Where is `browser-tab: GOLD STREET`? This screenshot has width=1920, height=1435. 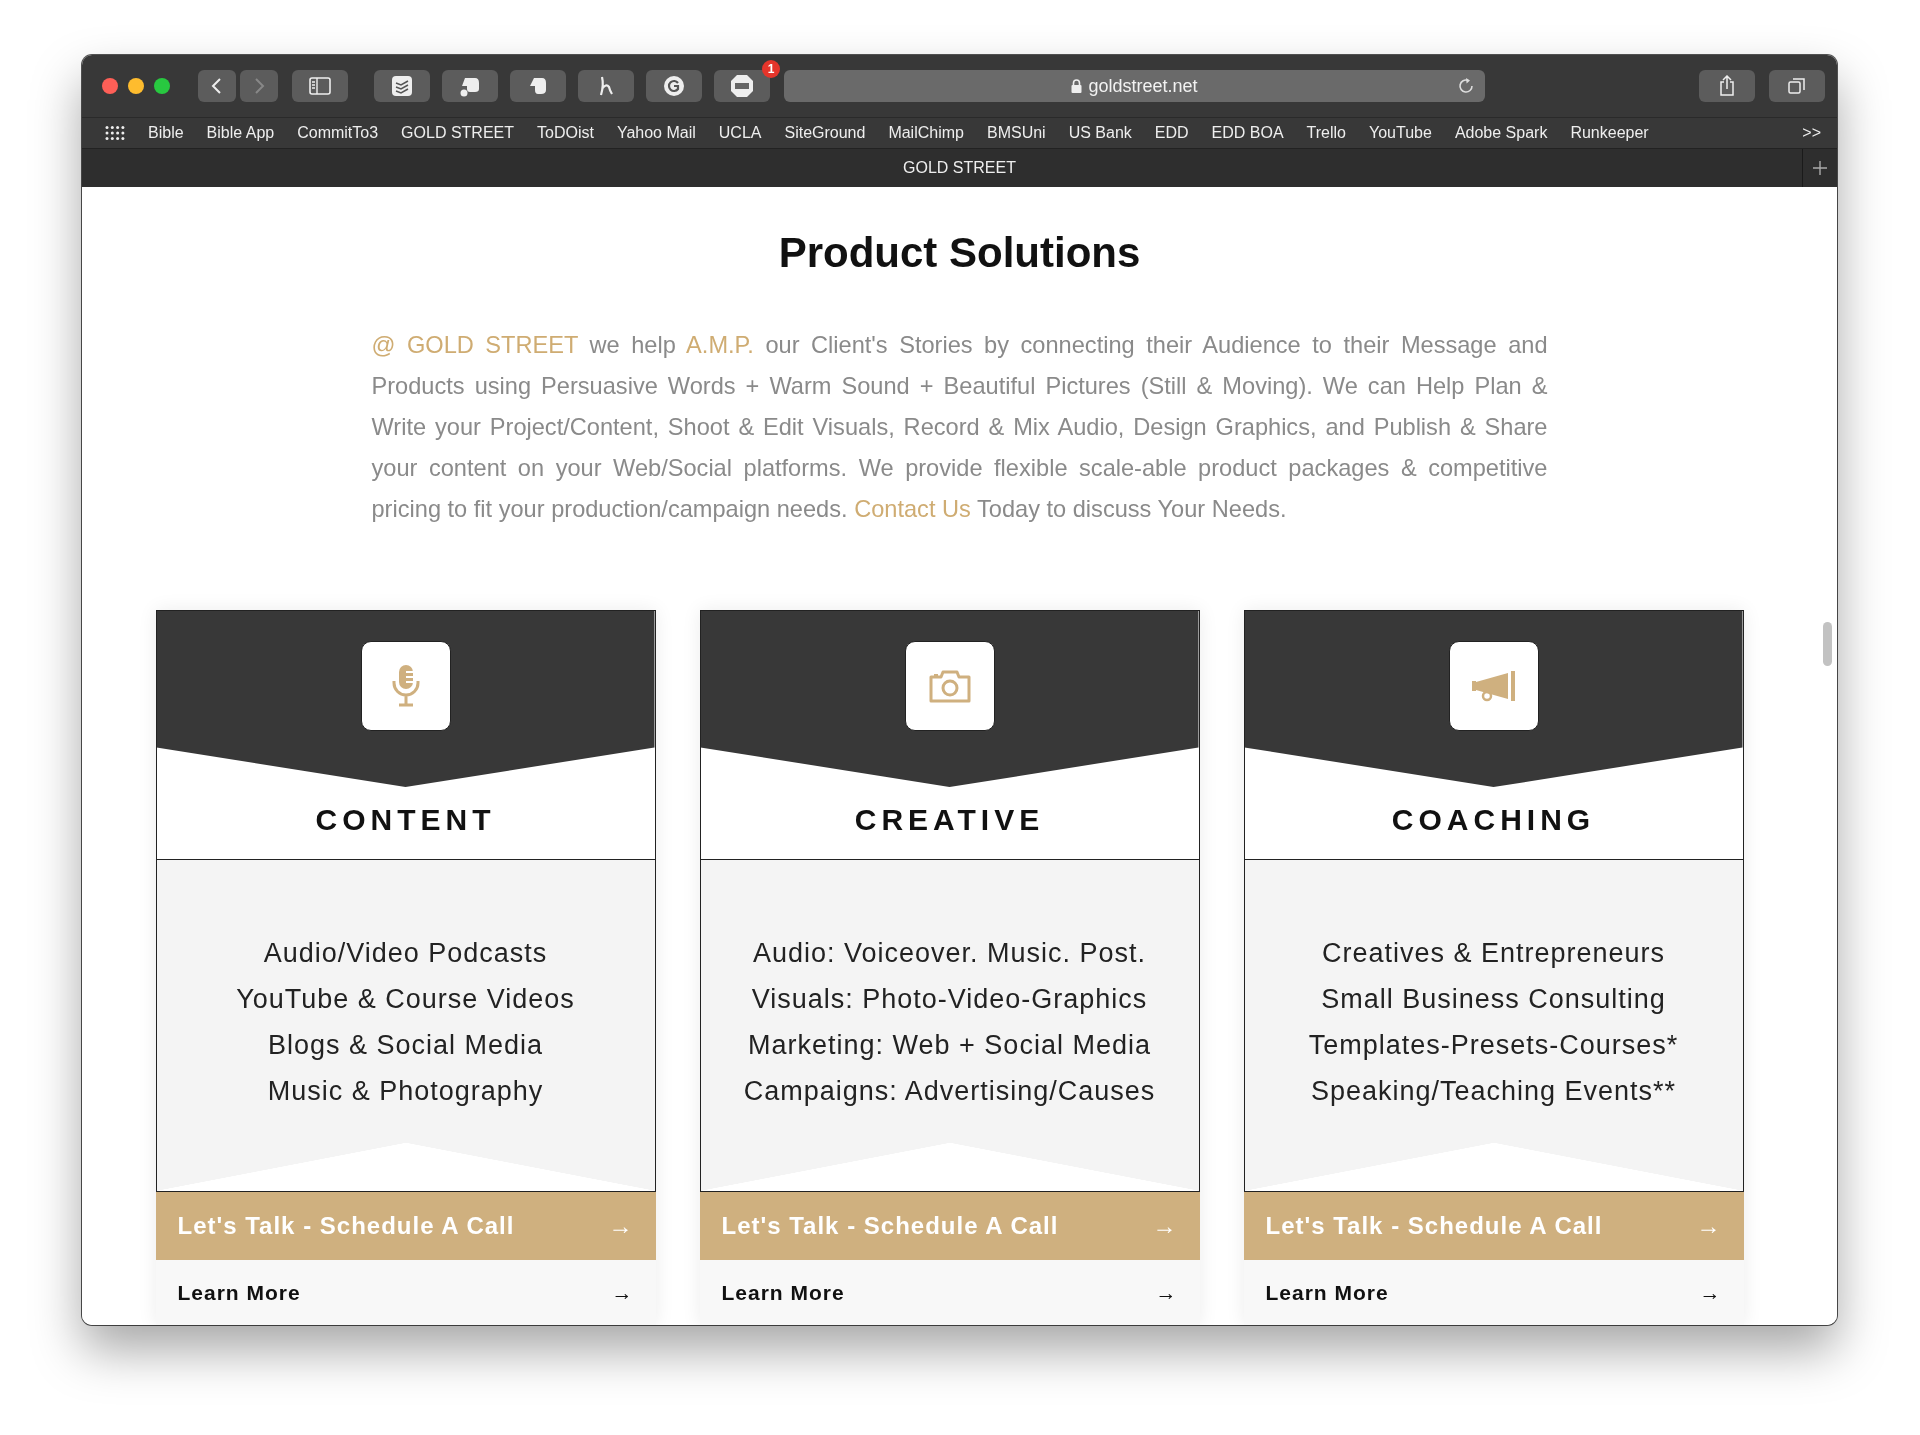
browser-tab: GOLD STREET is located at coordinates (959, 168).